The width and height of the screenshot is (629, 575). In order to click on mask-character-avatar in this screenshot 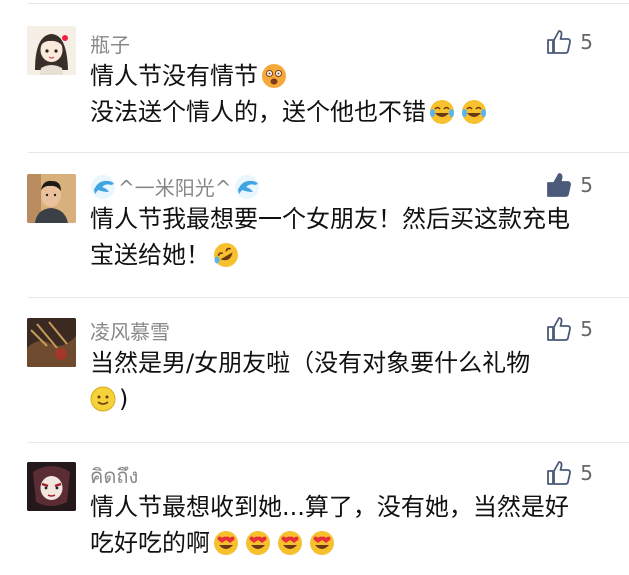, I will do `click(51, 486)`.